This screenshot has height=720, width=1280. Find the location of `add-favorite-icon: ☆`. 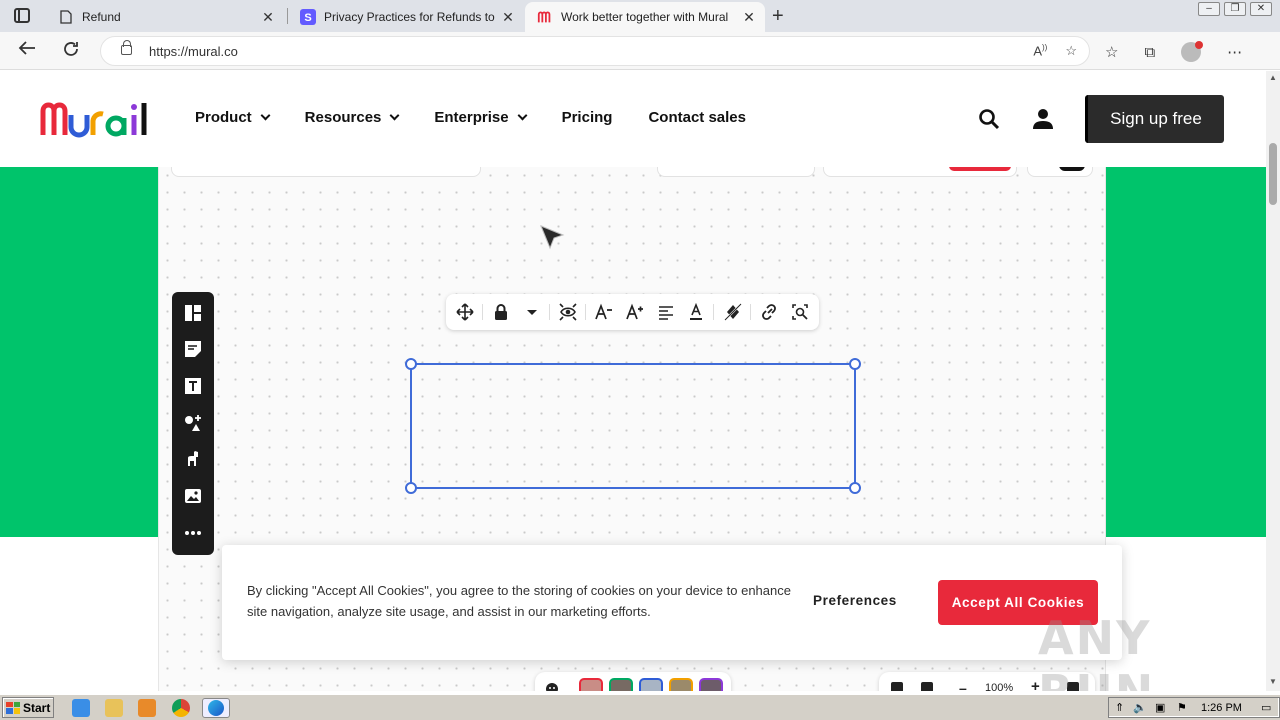

add-favorite-icon: ☆ is located at coordinates (1071, 51).